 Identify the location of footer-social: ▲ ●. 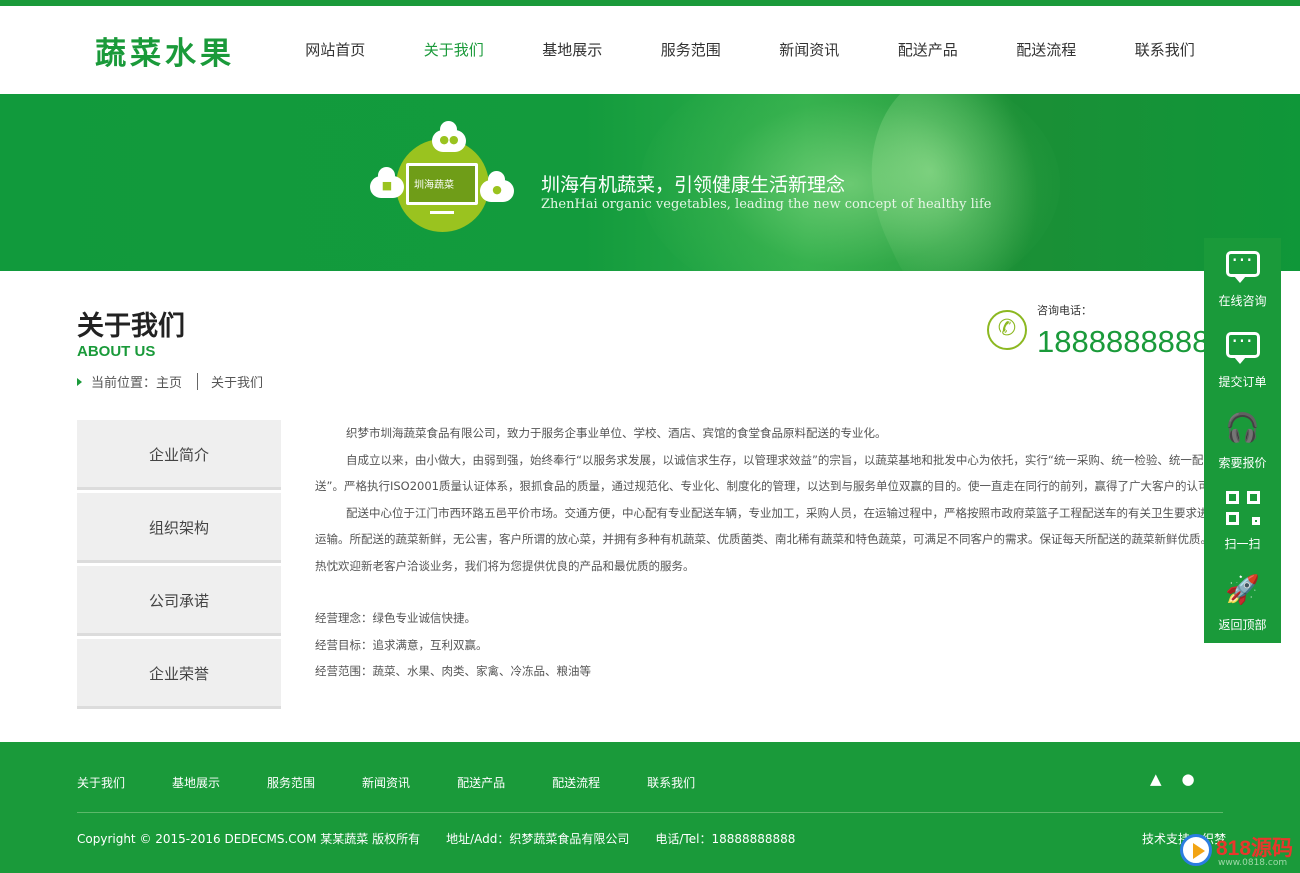
(1172, 779).